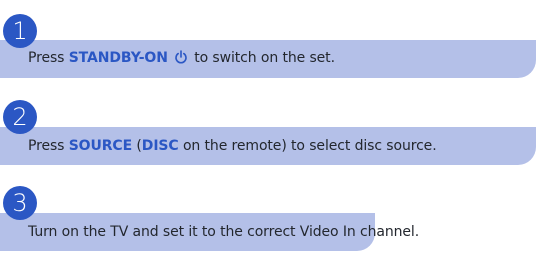 Image resolution: width=536 pixels, height=259 pixels. I want to click on step-1-number: 1, so click(20, 31).